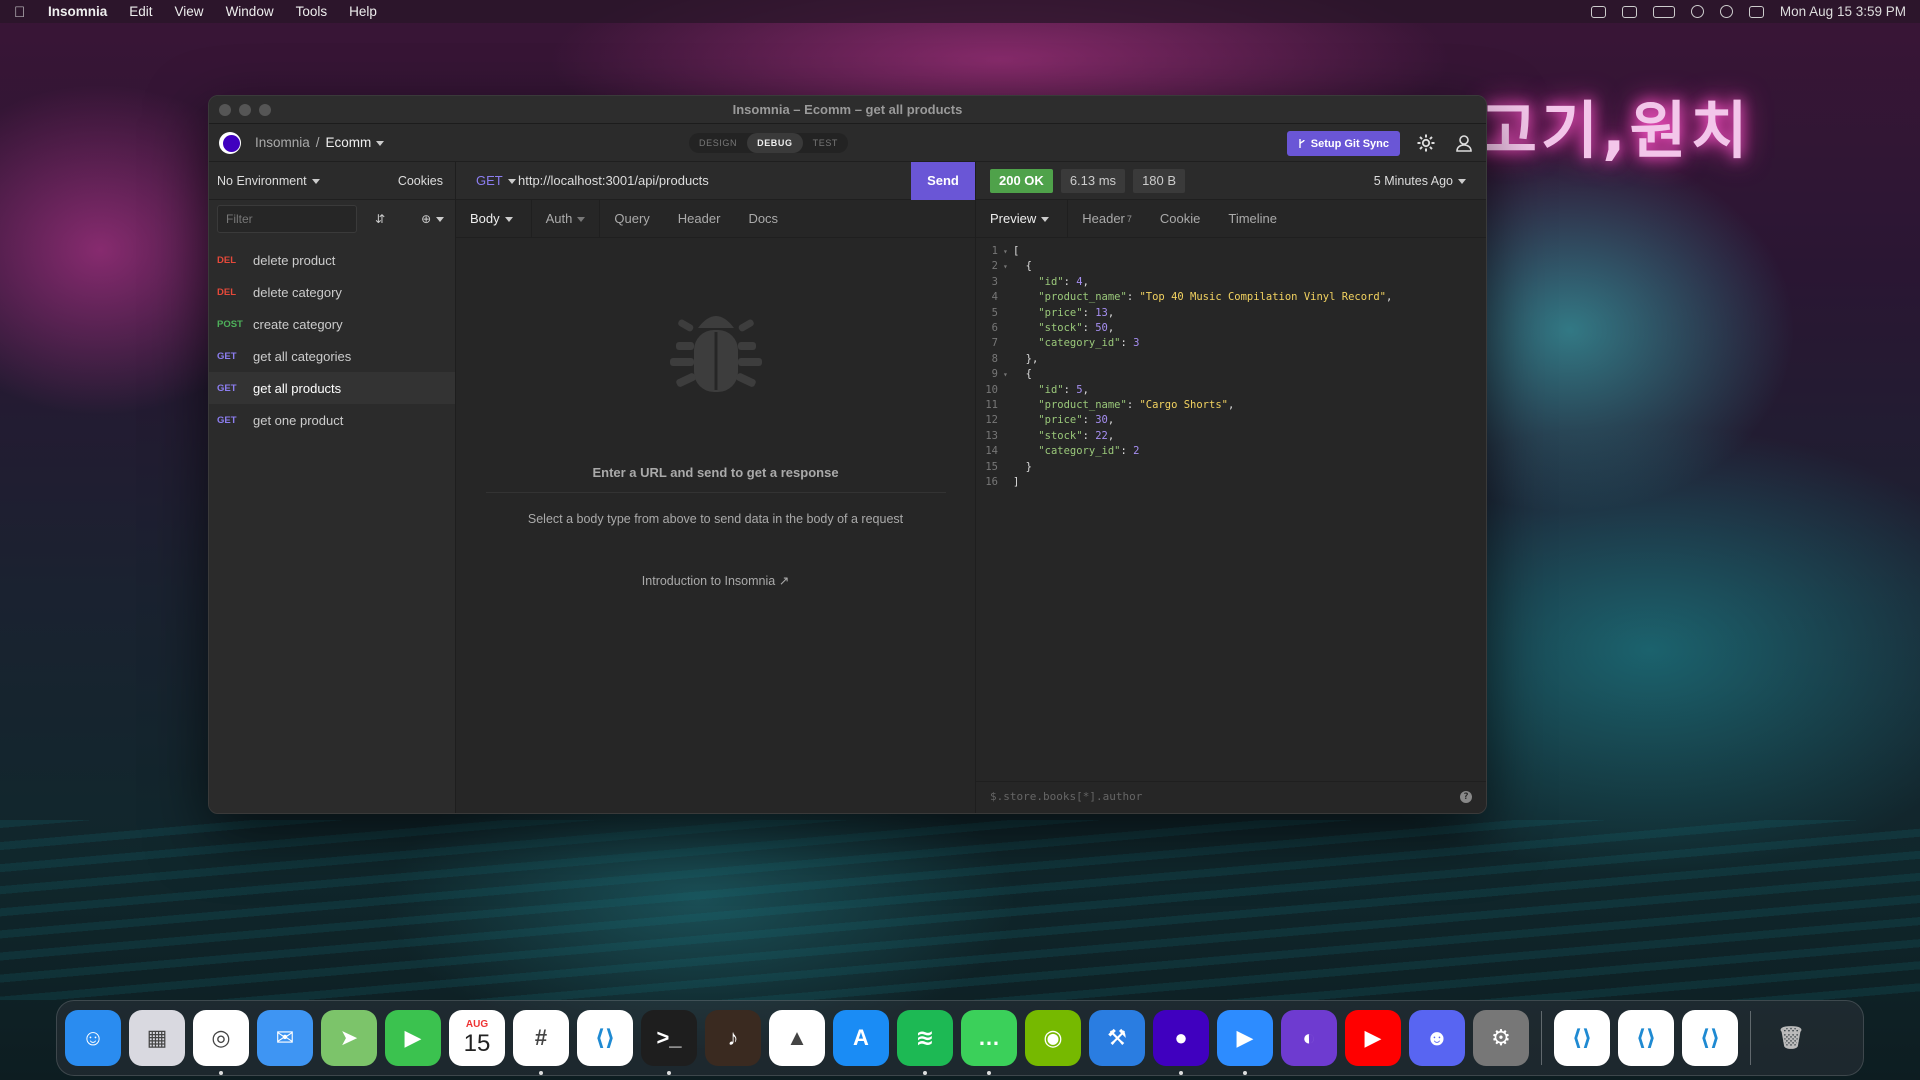  Describe the element at coordinates (332, 324) in the screenshot. I see `request-item: POST create category` at that location.